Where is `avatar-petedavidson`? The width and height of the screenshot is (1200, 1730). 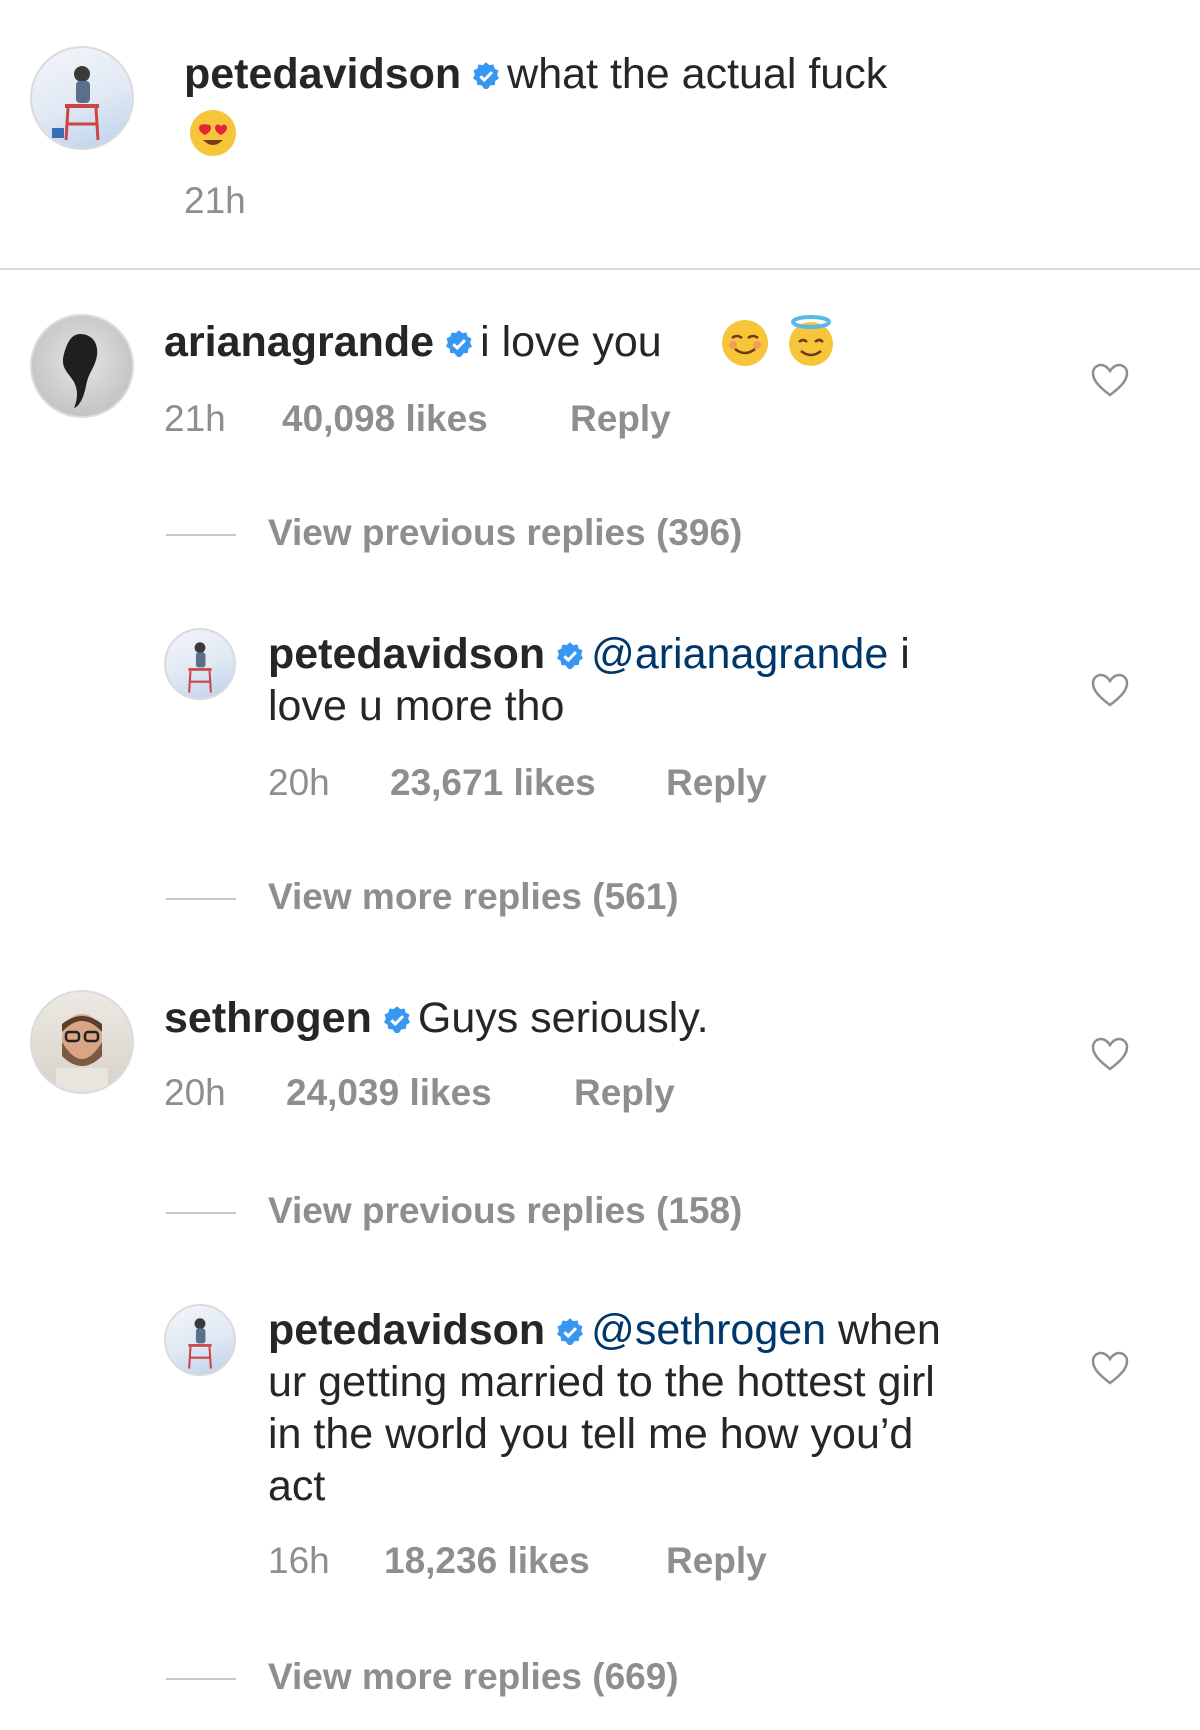
avatar-petedavidson is located at coordinates (82, 98).